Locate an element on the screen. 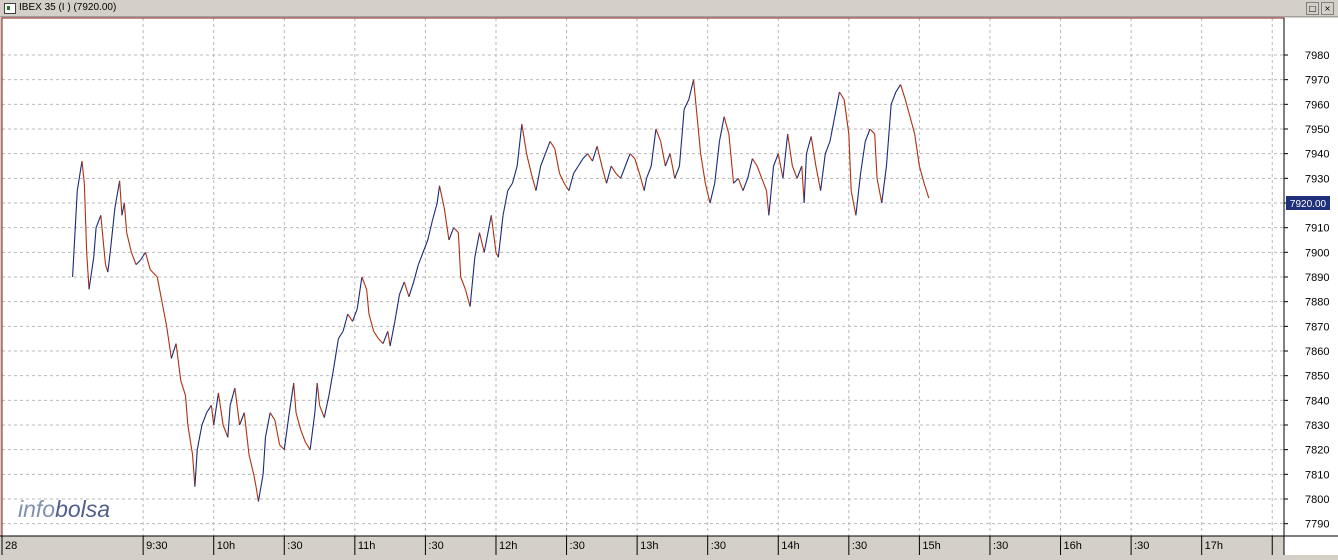 The height and width of the screenshot is (560, 1338). y-tick-label: 7940 is located at coordinates (1317, 155).